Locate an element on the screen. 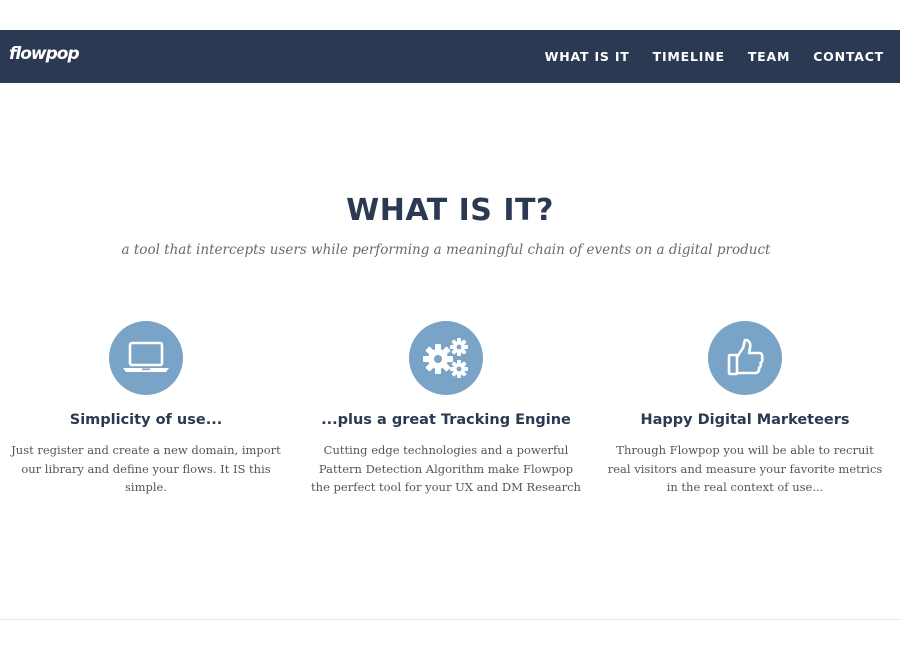 This screenshot has height=650, width=900. nav-link-timeline: TIMELINE is located at coordinates (689, 56).